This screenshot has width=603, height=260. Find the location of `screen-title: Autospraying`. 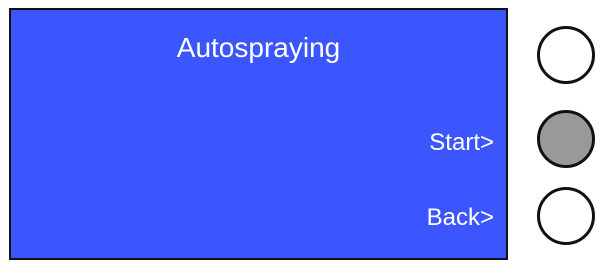

screen-title: Autospraying is located at coordinates (258, 47).